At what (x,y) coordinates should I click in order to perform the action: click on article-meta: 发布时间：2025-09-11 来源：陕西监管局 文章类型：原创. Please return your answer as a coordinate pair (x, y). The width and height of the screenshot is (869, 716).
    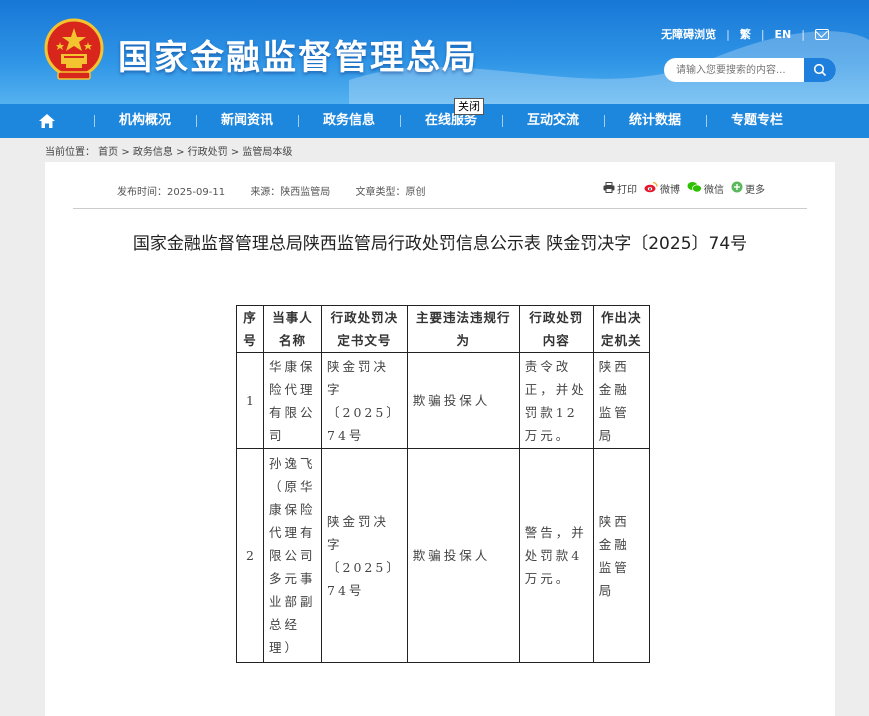
    Looking at the image, I should click on (282, 190).